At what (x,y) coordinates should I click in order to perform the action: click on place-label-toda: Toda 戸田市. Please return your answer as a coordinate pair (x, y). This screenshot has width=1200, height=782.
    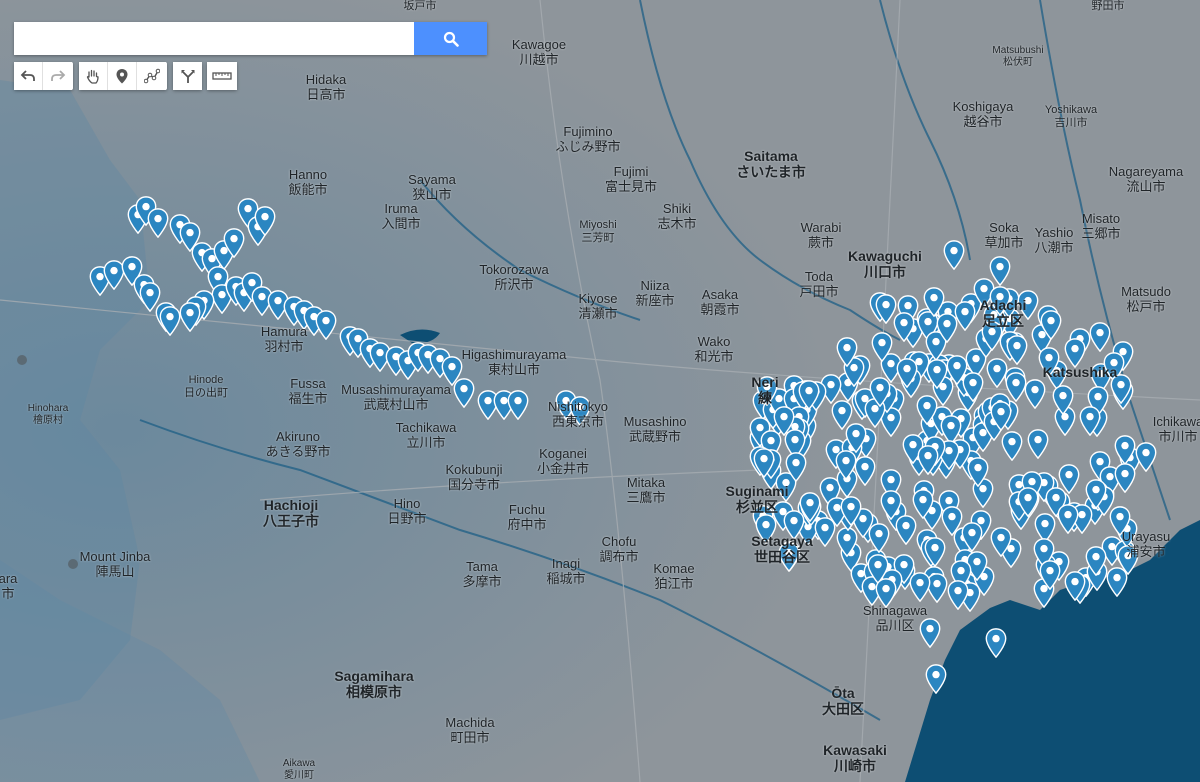
    Looking at the image, I should click on (818, 284).